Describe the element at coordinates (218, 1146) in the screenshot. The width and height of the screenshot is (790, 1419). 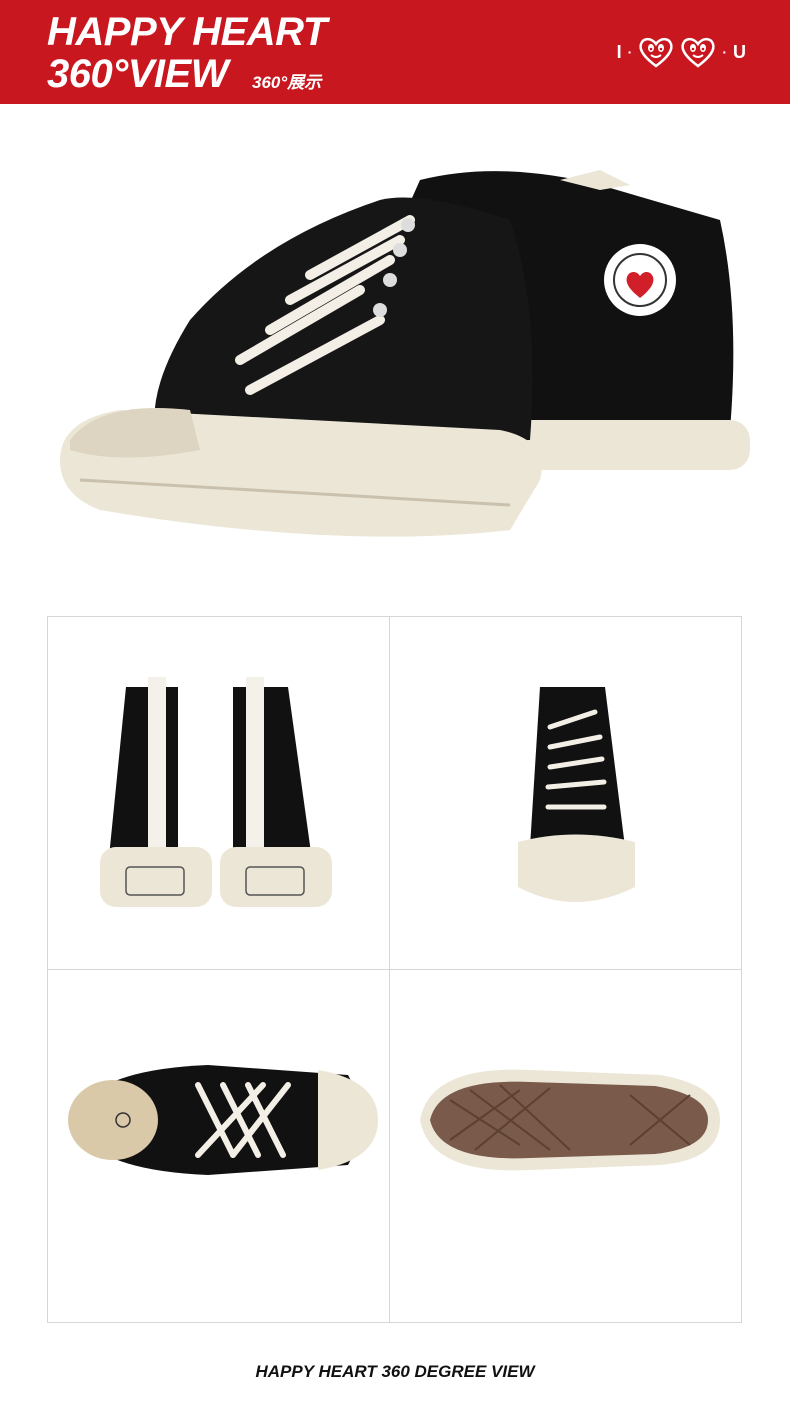
I see `top-view-image` at that location.